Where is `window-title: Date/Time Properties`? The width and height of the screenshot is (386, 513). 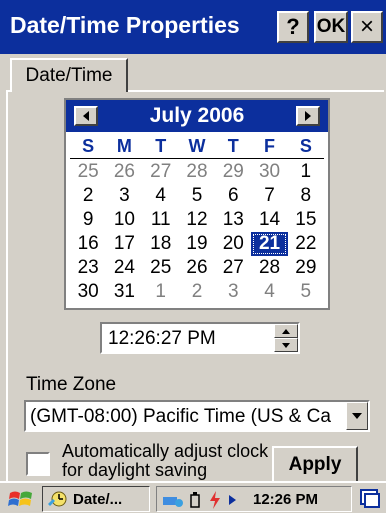
window-title: Date/Time Properties is located at coordinates (125, 25).